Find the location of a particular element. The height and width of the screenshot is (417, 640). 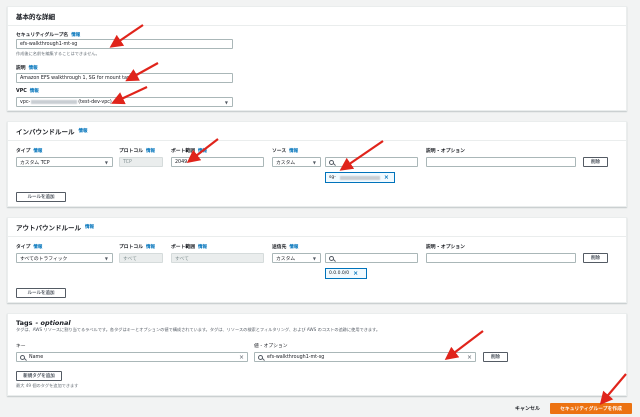

outbound-desc-input is located at coordinates (501, 258).